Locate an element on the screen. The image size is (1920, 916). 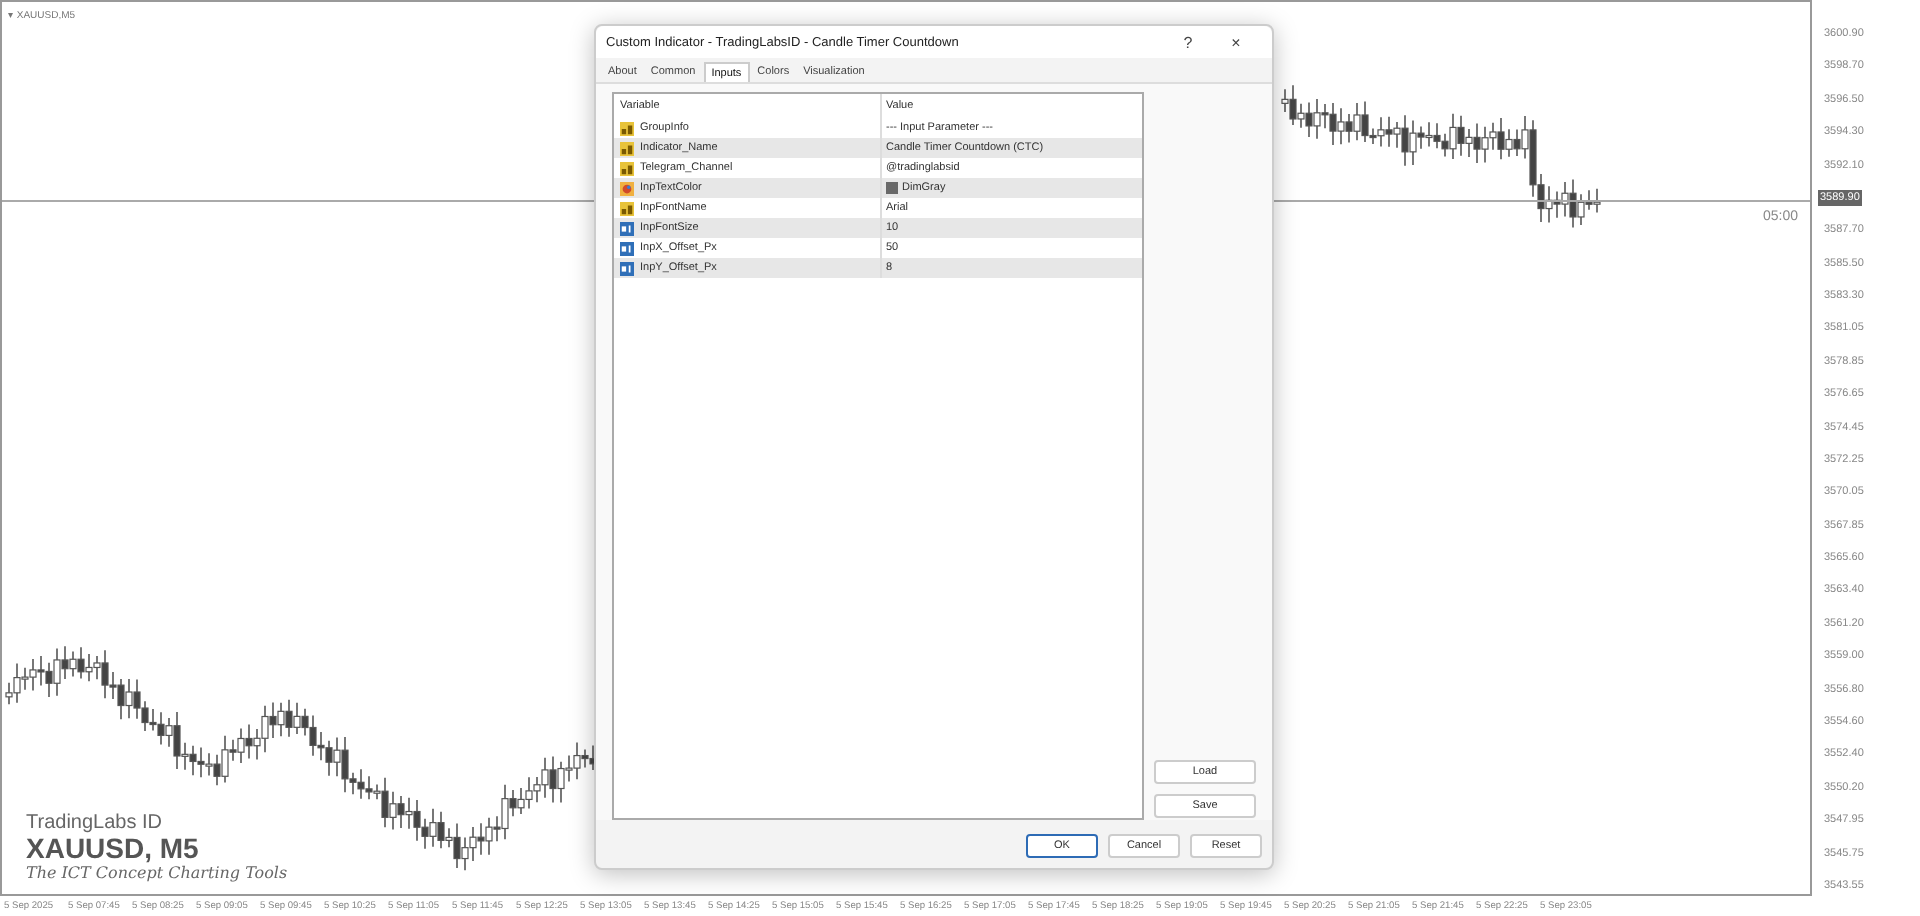
help-button: ? is located at coordinates (1188, 42).